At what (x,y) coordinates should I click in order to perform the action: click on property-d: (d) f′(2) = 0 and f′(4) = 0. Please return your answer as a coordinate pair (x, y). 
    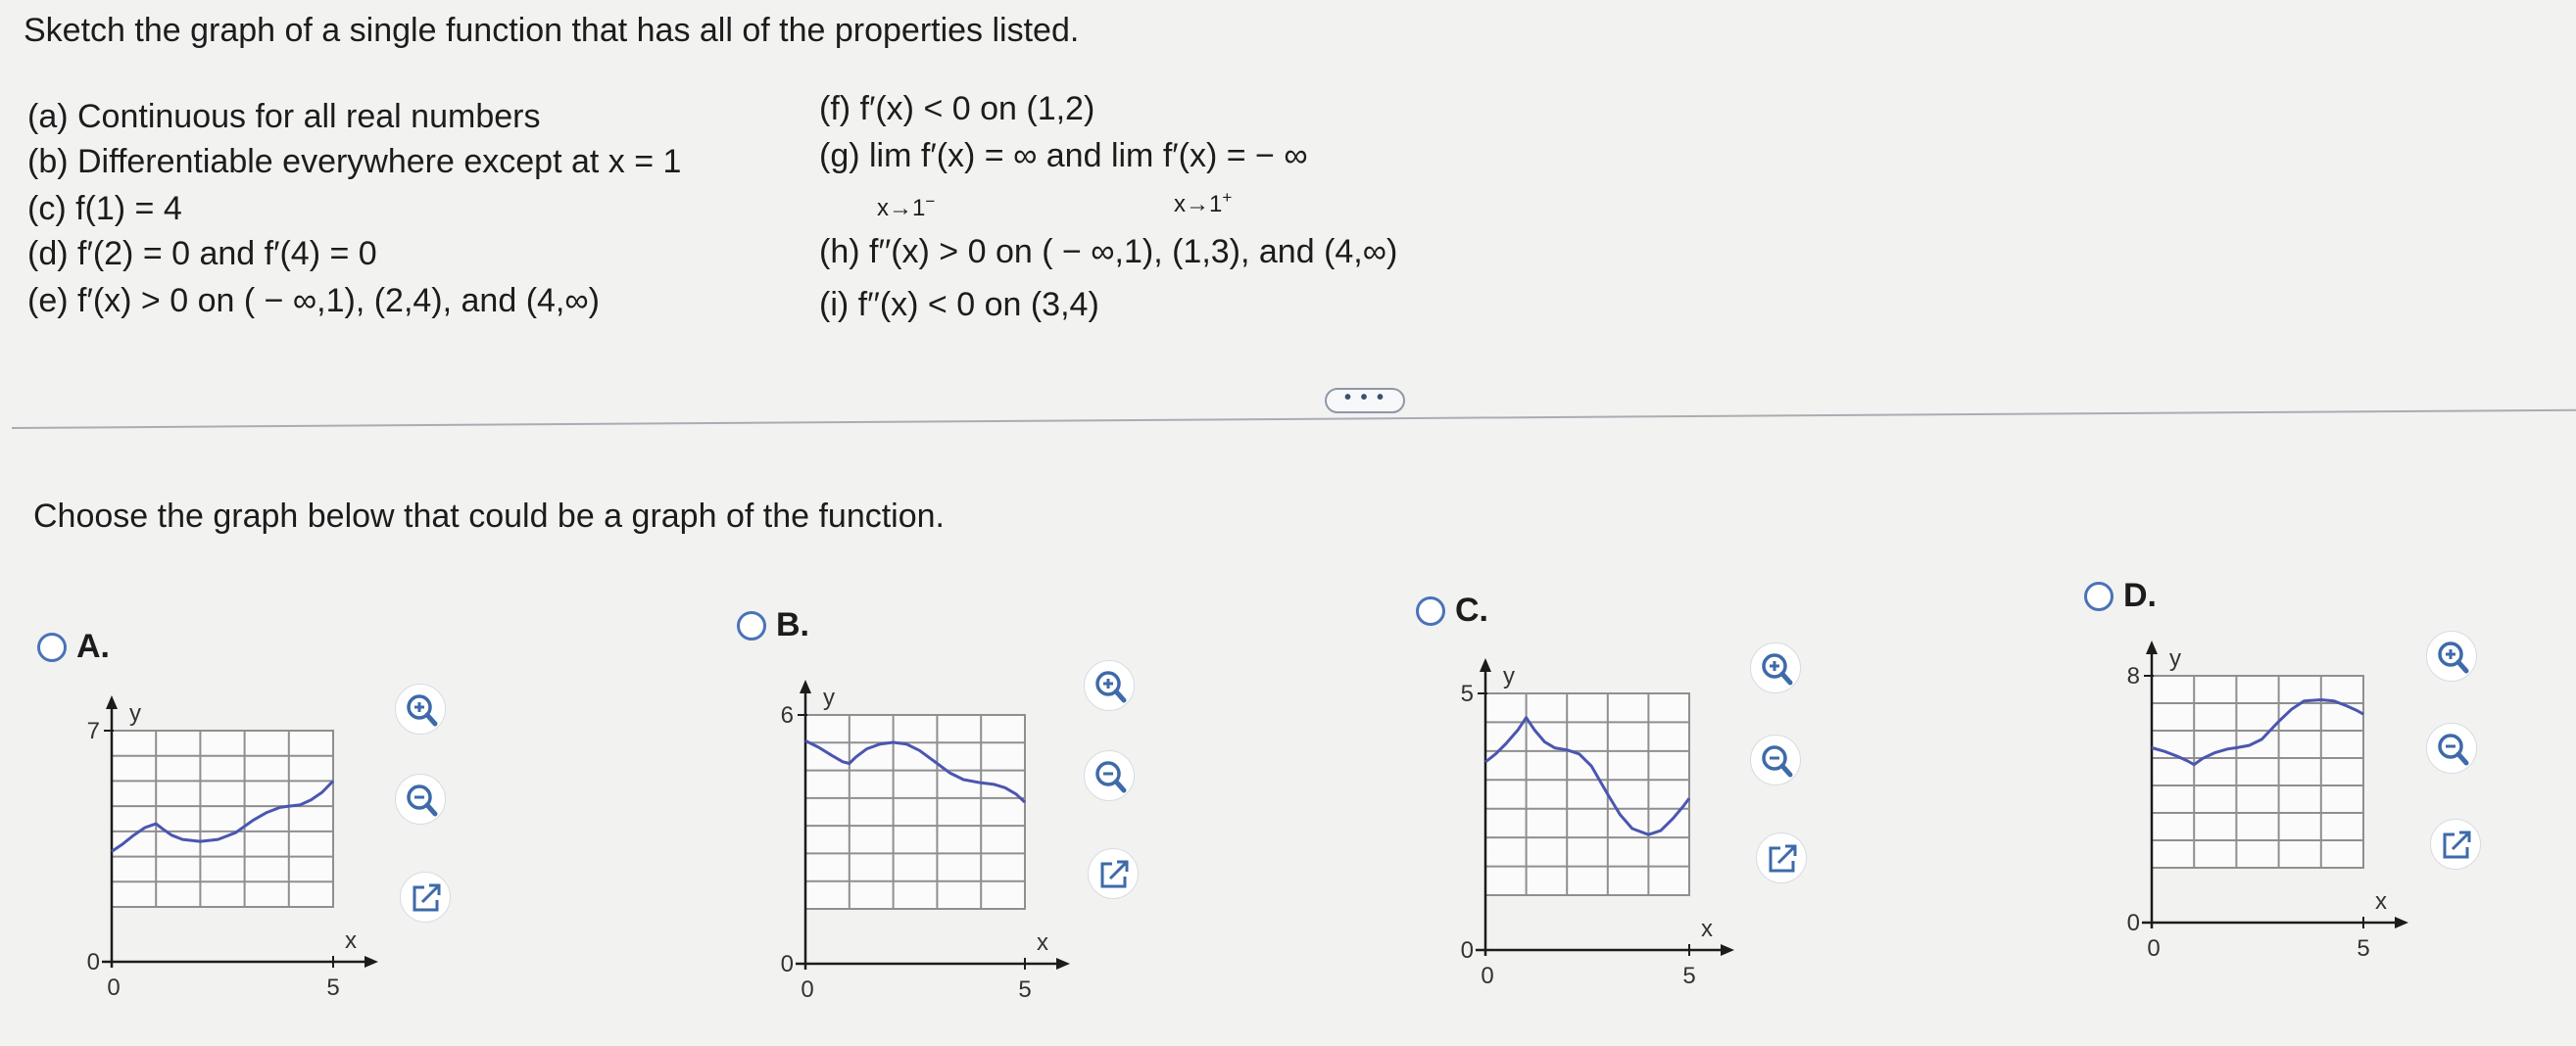
    Looking at the image, I should click on (202, 253).